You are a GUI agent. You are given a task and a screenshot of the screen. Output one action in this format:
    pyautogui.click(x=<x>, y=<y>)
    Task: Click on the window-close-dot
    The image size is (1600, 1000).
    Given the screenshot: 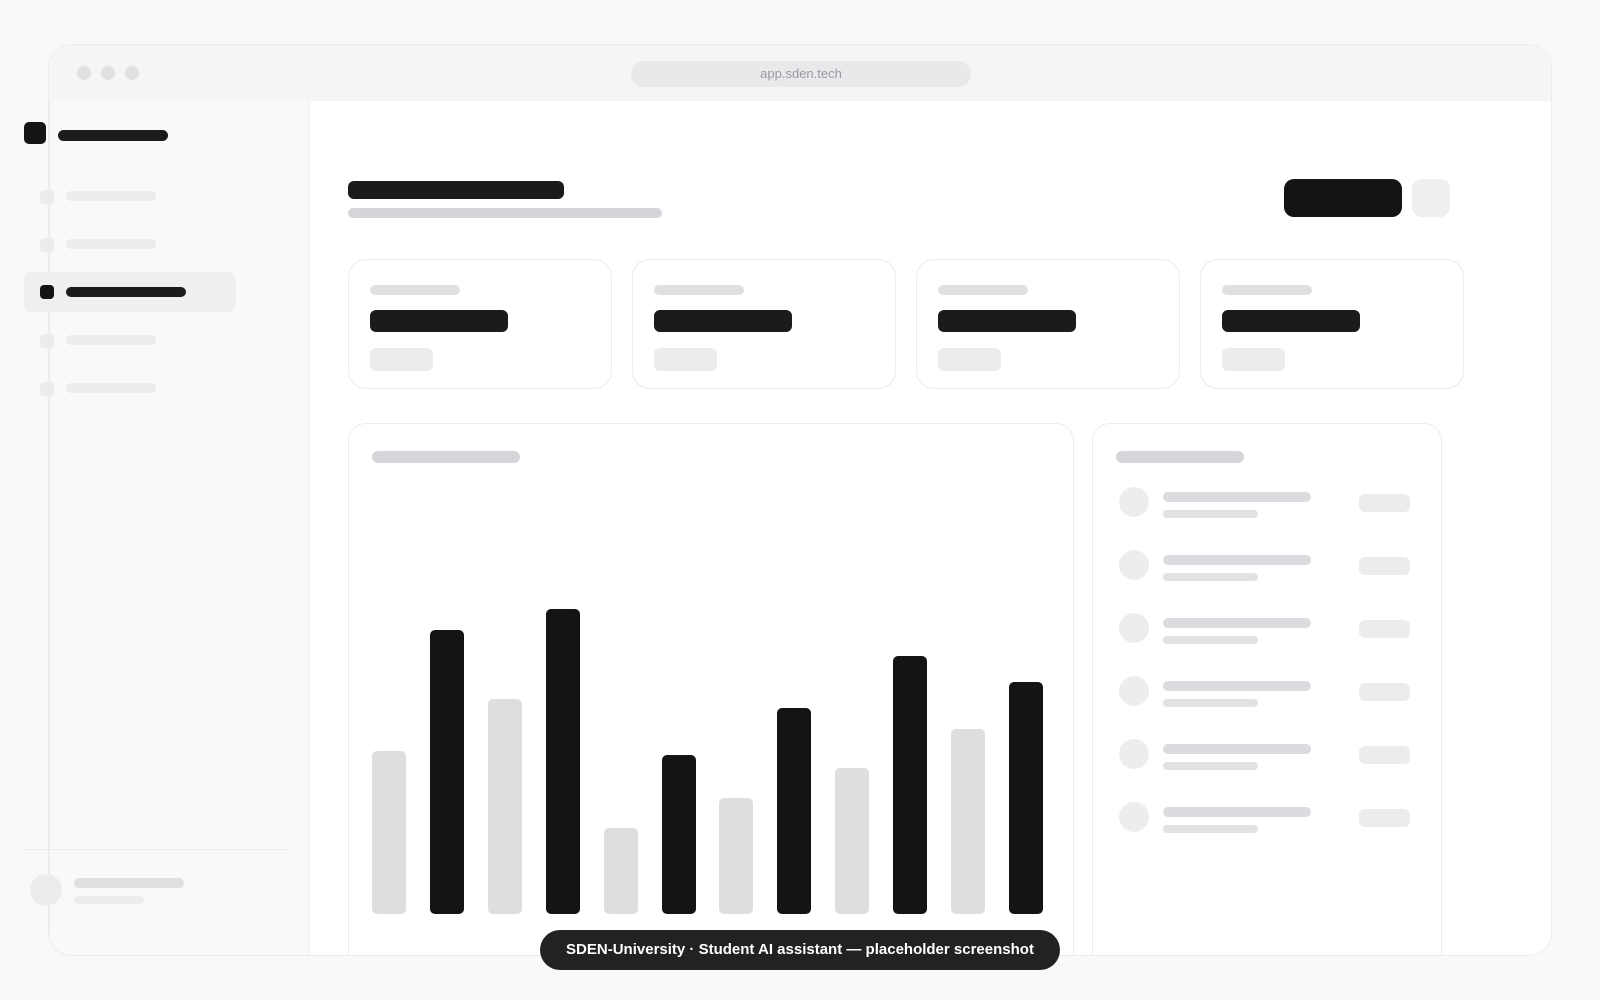 What is the action you would take?
    pyautogui.click(x=84, y=73)
    